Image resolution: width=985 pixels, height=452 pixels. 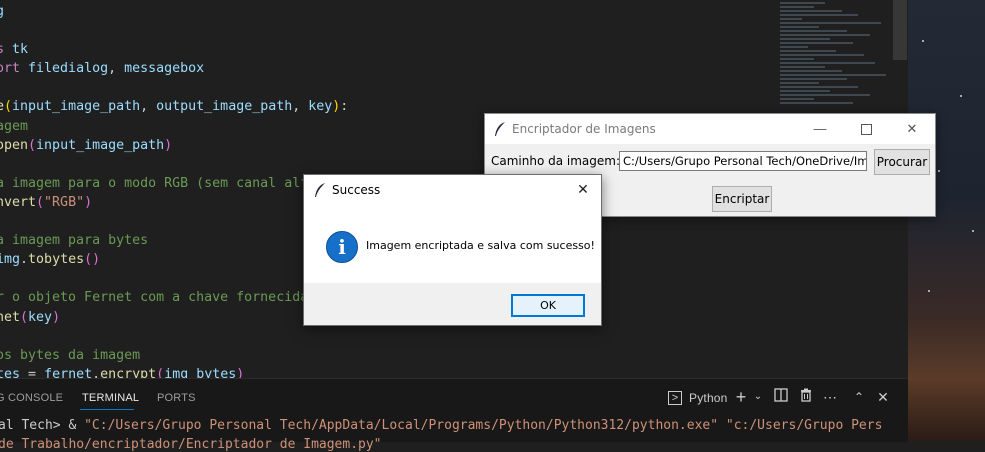 What do you see at coordinates (174, 11) in the screenshot?
I see `code-line: g` at bounding box center [174, 11].